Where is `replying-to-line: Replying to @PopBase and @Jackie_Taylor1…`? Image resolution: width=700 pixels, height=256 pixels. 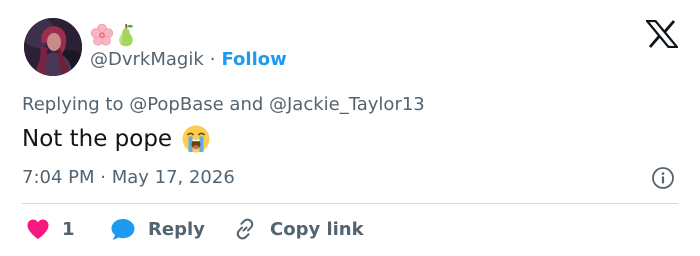
replying-to-line: Replying to @PopBase and @Jackie_Taylor1… is located at coordinates (223, 105).